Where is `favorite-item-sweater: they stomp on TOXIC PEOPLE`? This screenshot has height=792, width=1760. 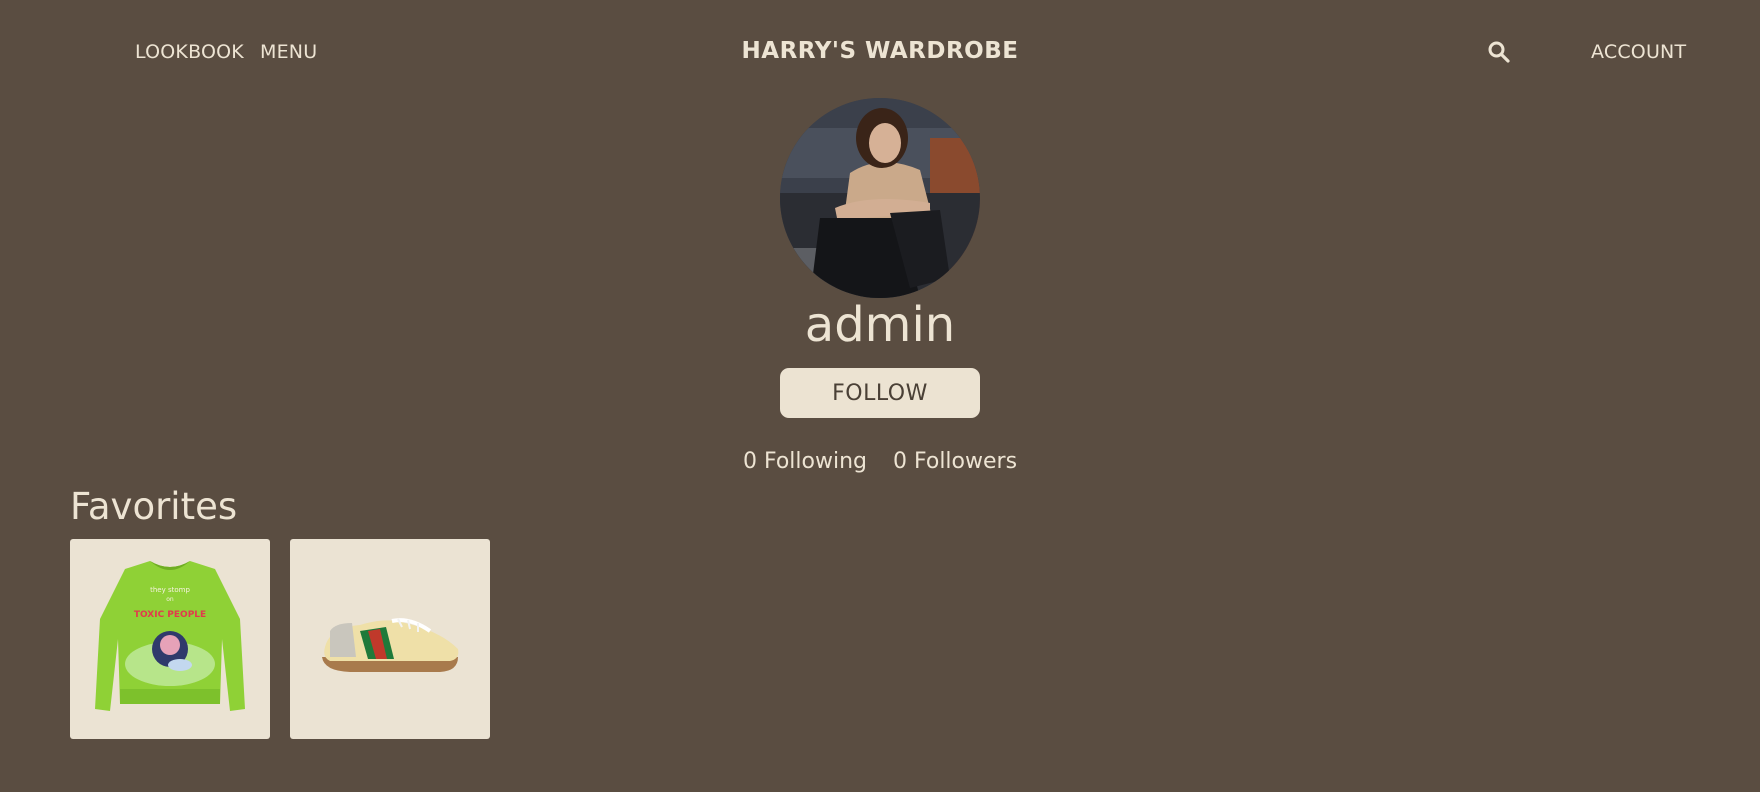
favorite-item-sweater: they stomp on TOXIC PEOPLE is located at coordinates (170, 639).